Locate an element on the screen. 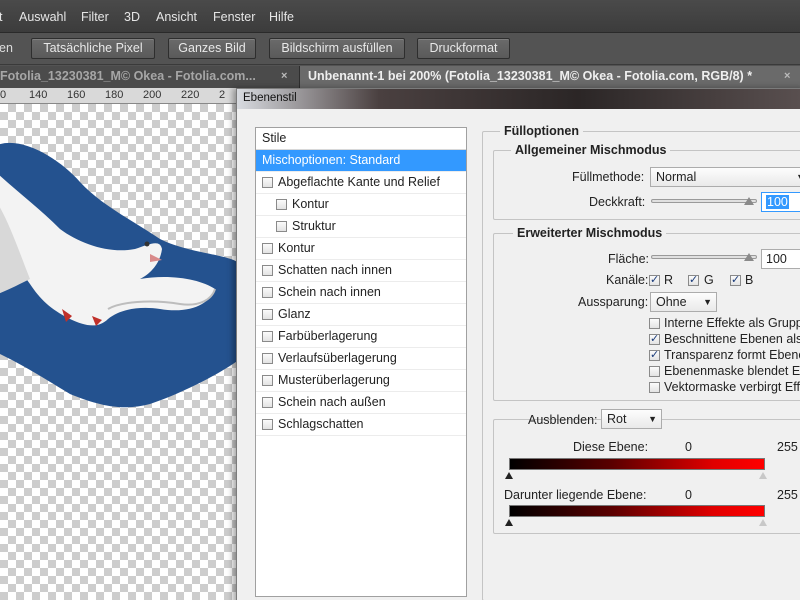 The width and height of the screenshot is (800, 600). style-item-label: Mischoptionen: Standard is located at coordinates (331, 160).